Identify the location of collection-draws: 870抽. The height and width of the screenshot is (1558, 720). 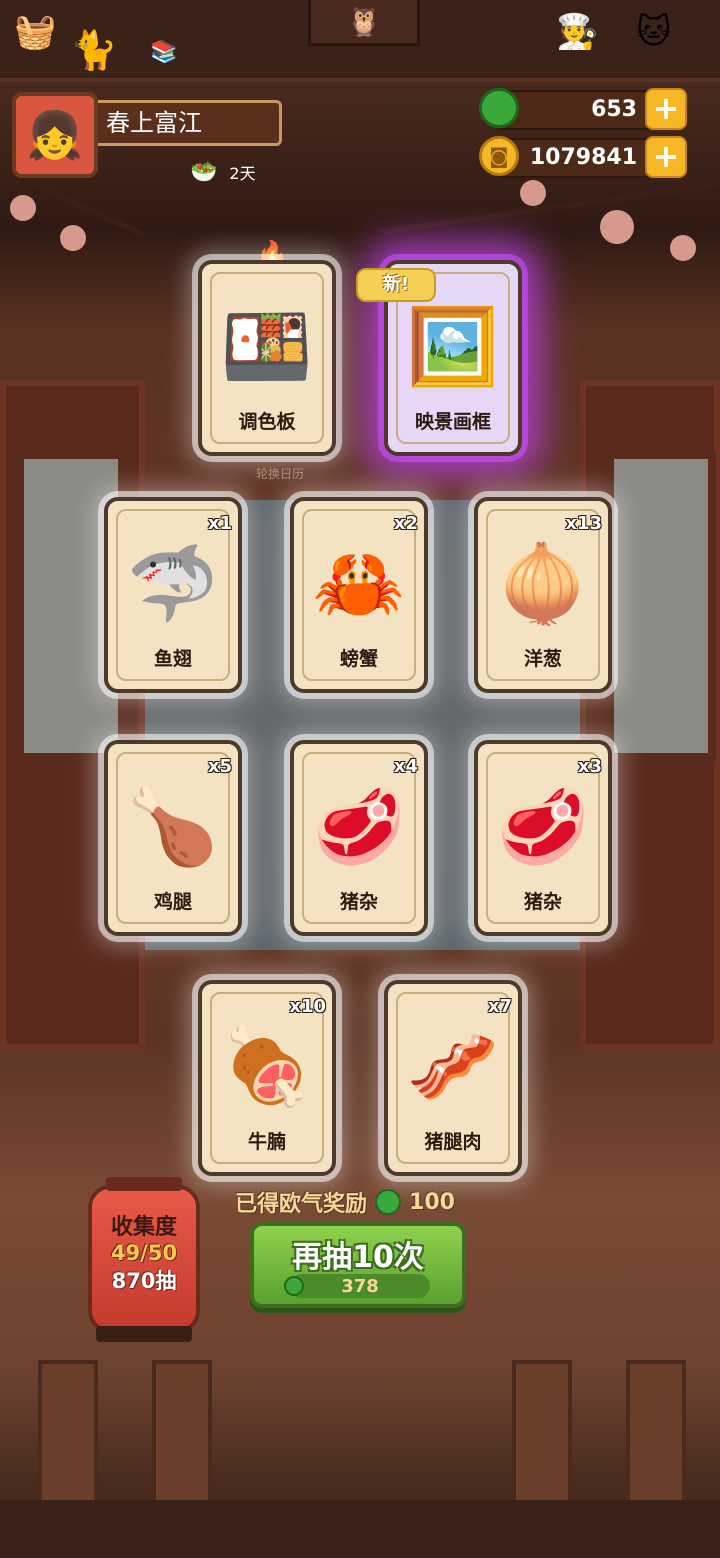
(144, 1281).